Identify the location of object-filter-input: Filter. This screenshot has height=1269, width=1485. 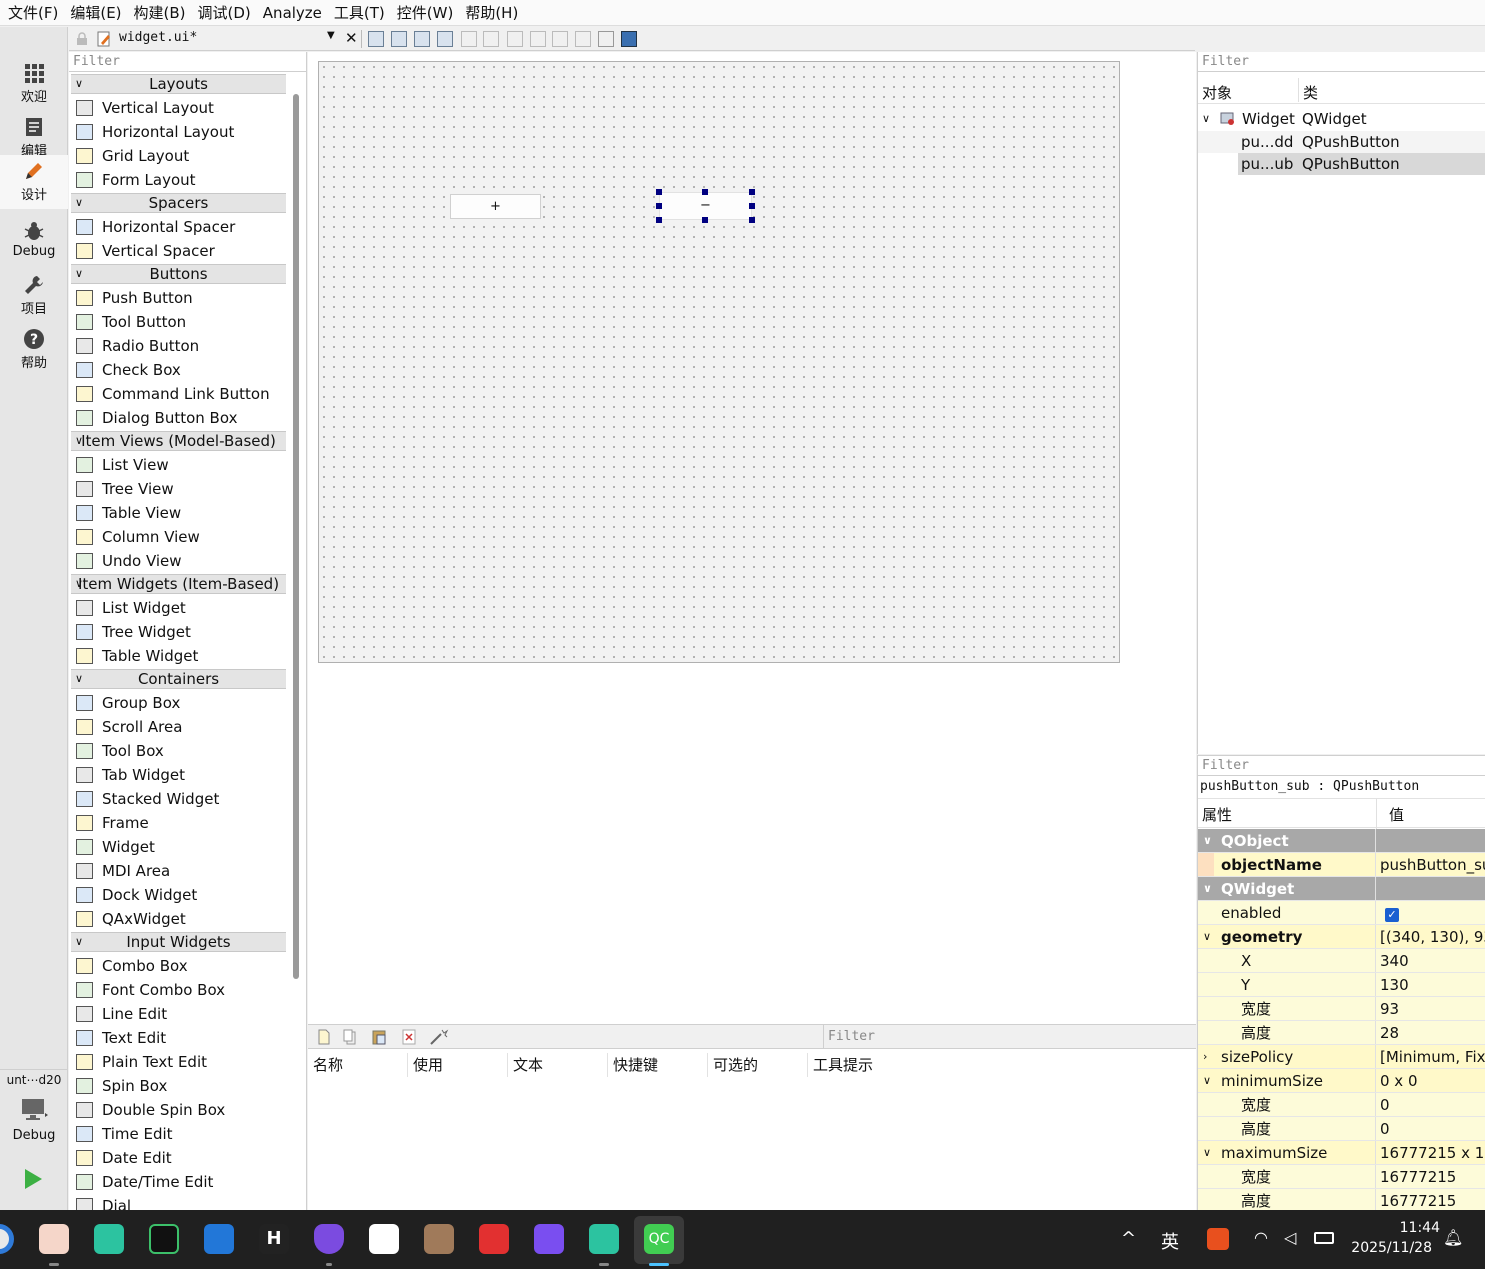
(1341, 62).